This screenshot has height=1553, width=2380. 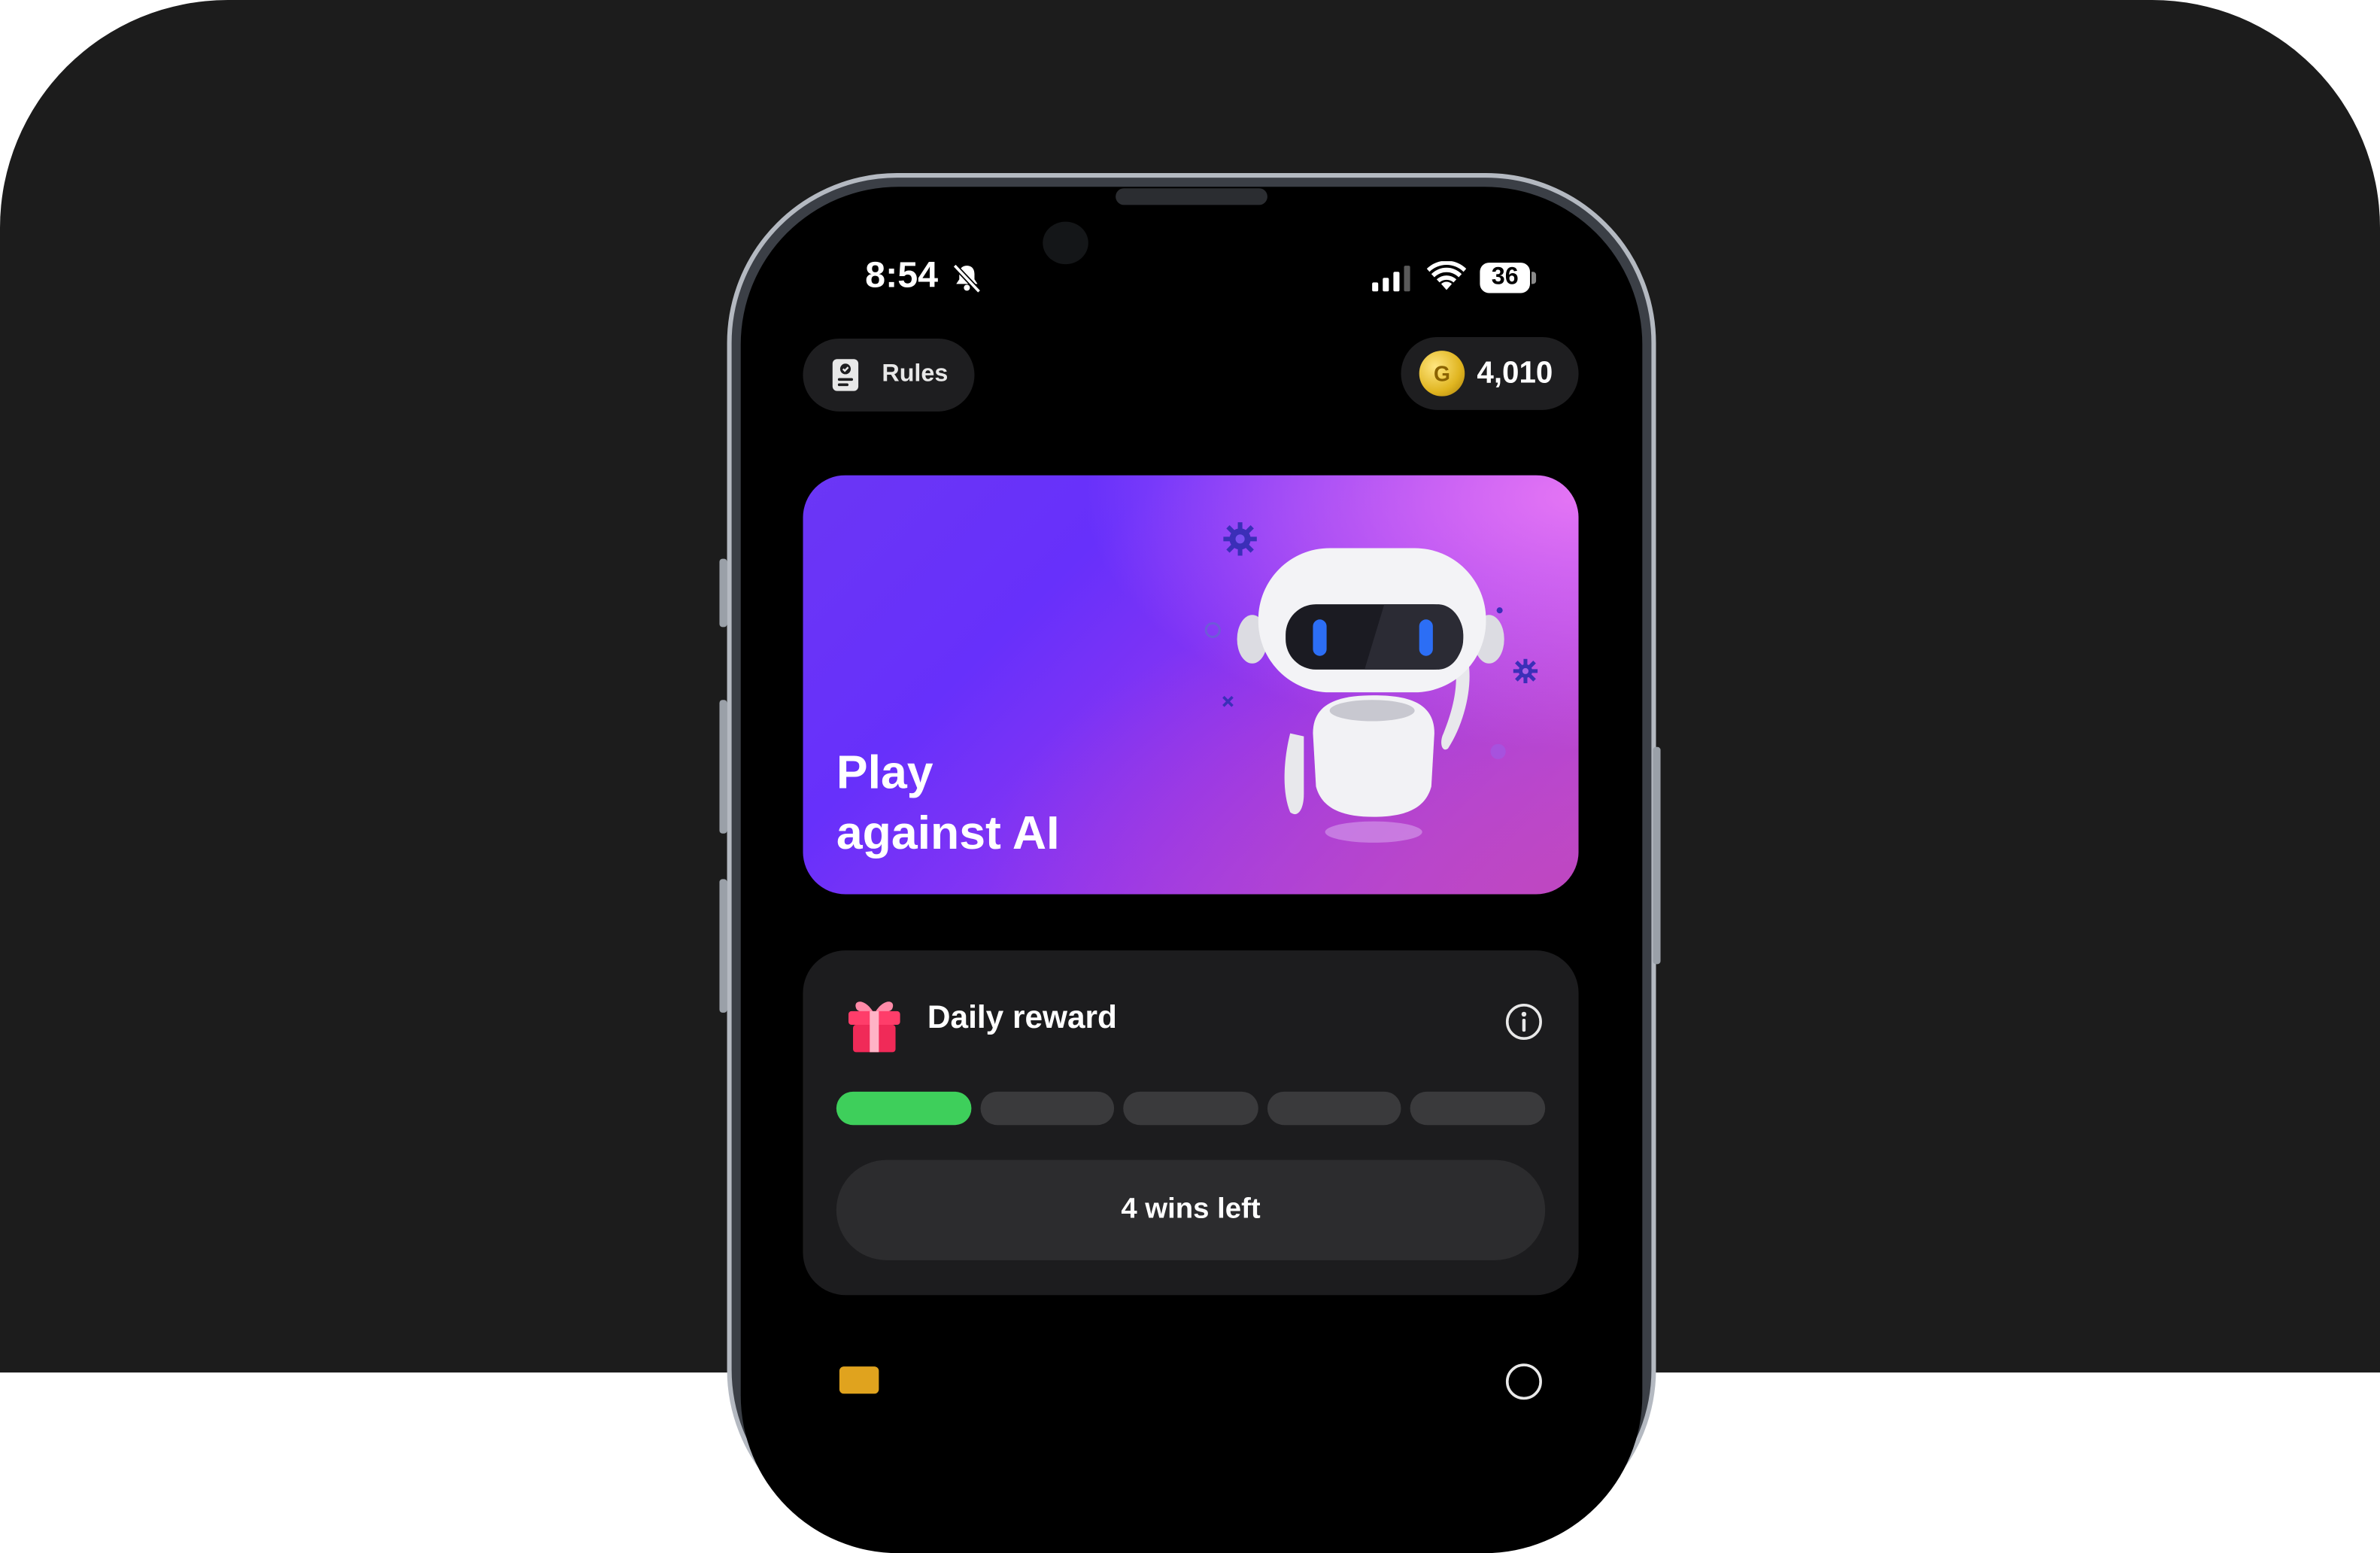 What do you see at coordinates (1391, 279) in the screenshot?
I see `cellular-signal-icon` at bounding box center [1391, 279].